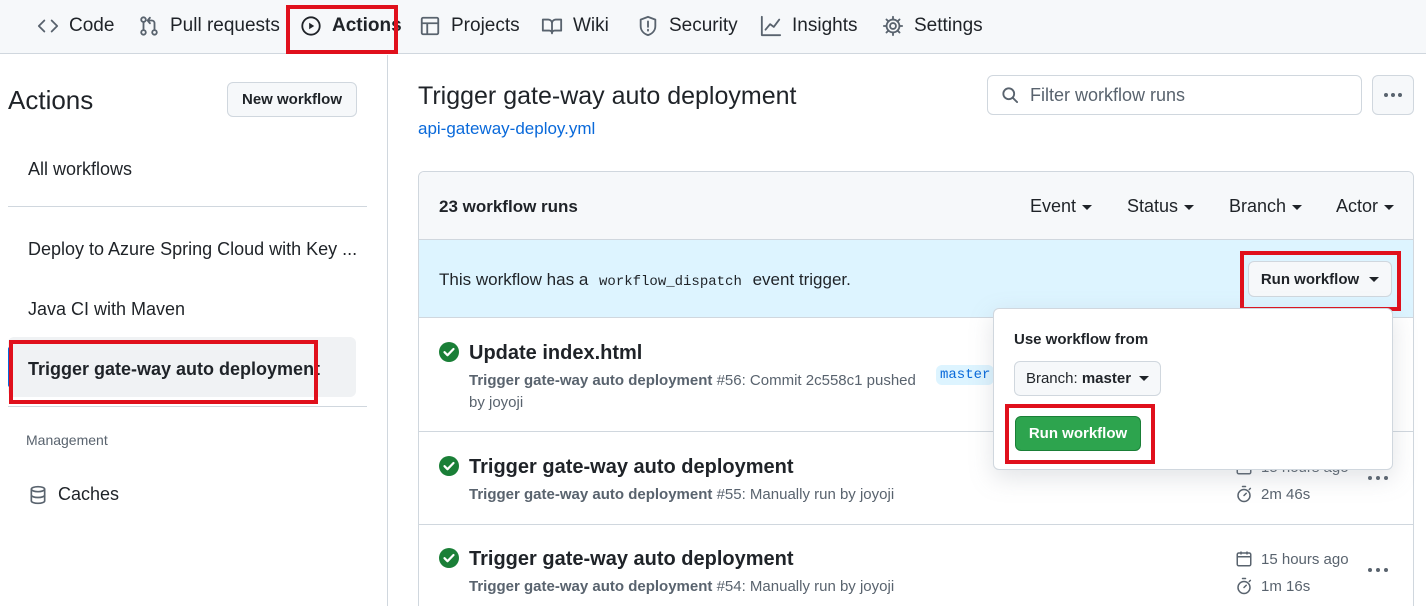  I want to click on run-time: 15 hours ago, so click(1292, 559).